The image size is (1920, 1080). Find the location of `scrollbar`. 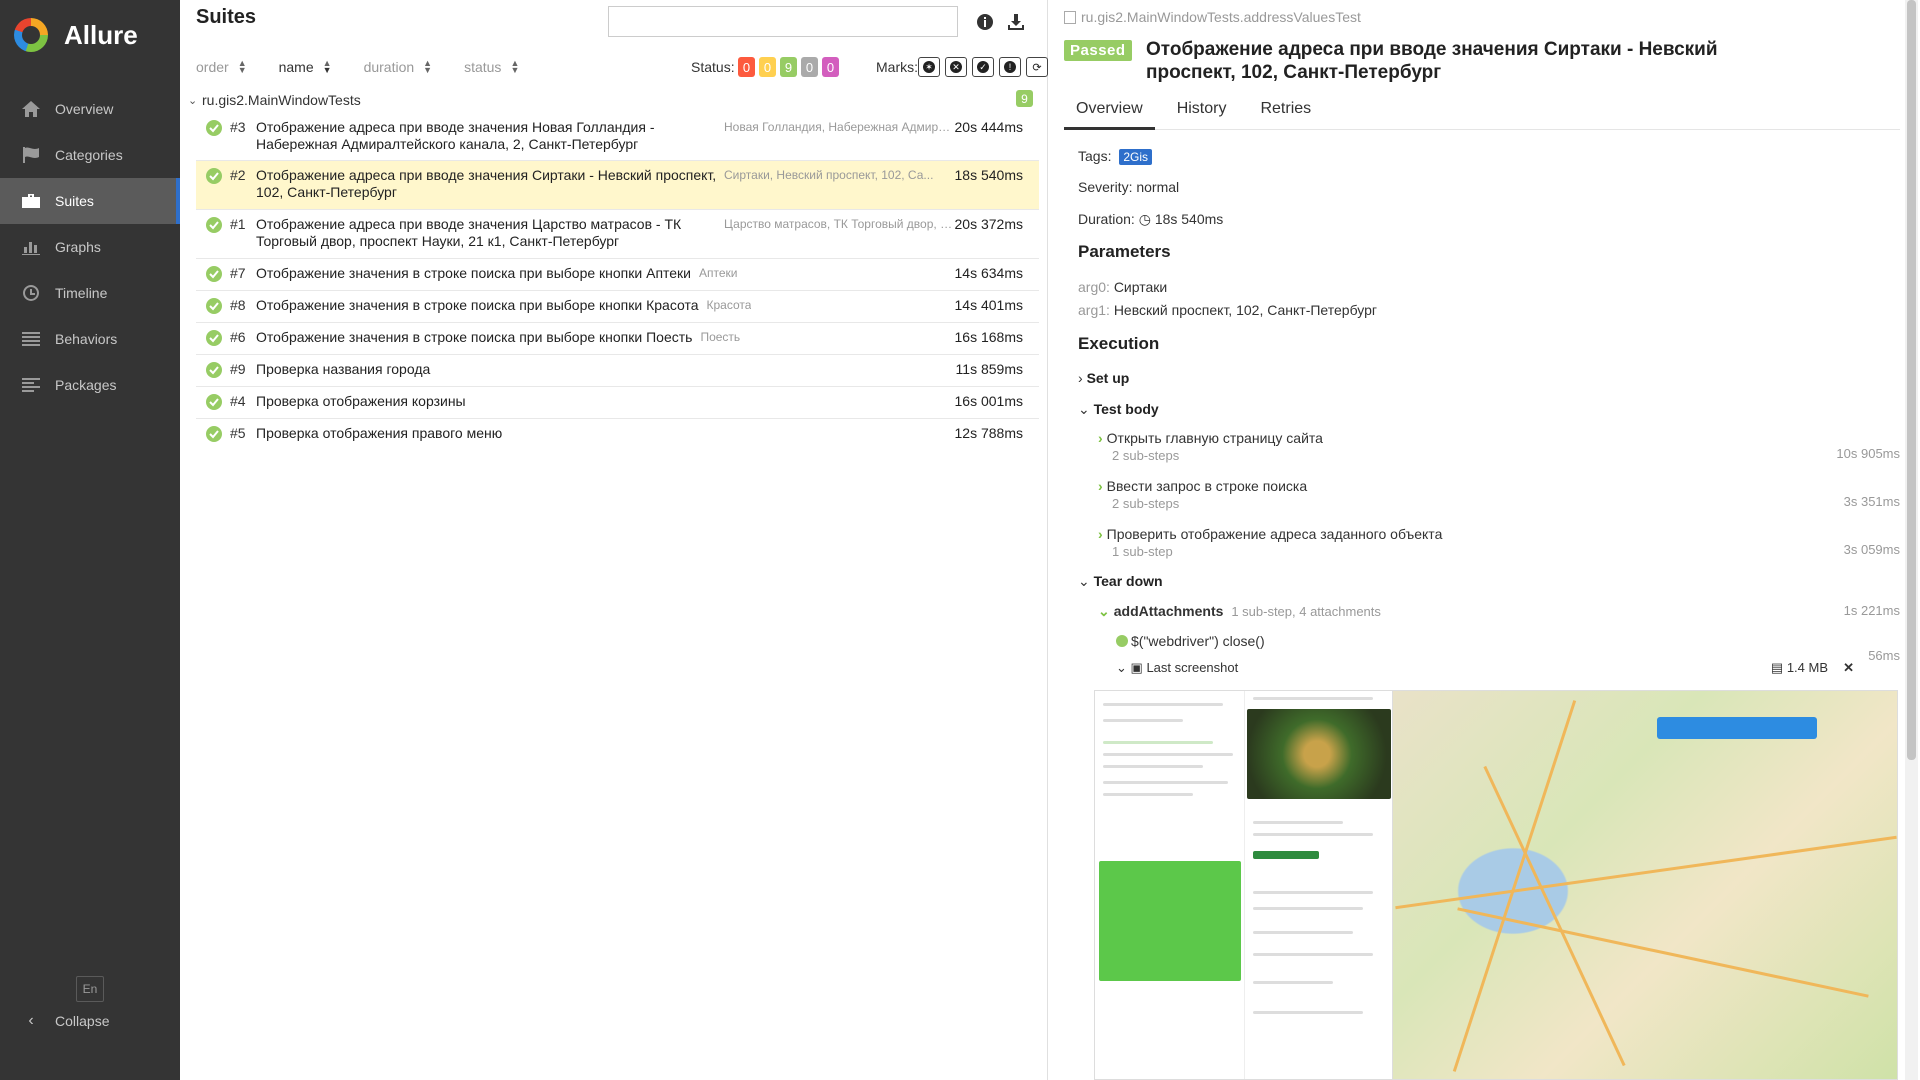

scrollbar is located at coordinates (1911, 540).